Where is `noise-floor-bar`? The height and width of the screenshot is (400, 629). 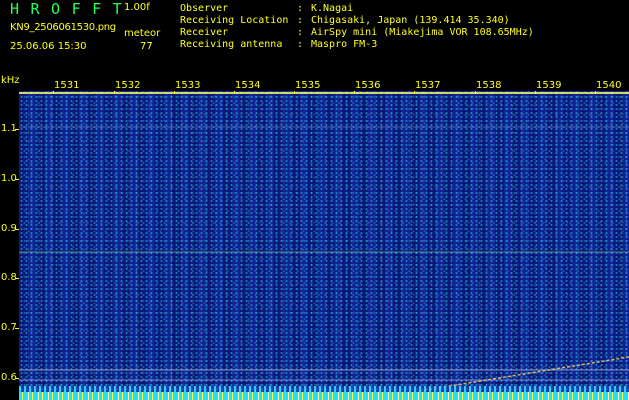 noise-floor-bar is located at coordinates (324, 396).